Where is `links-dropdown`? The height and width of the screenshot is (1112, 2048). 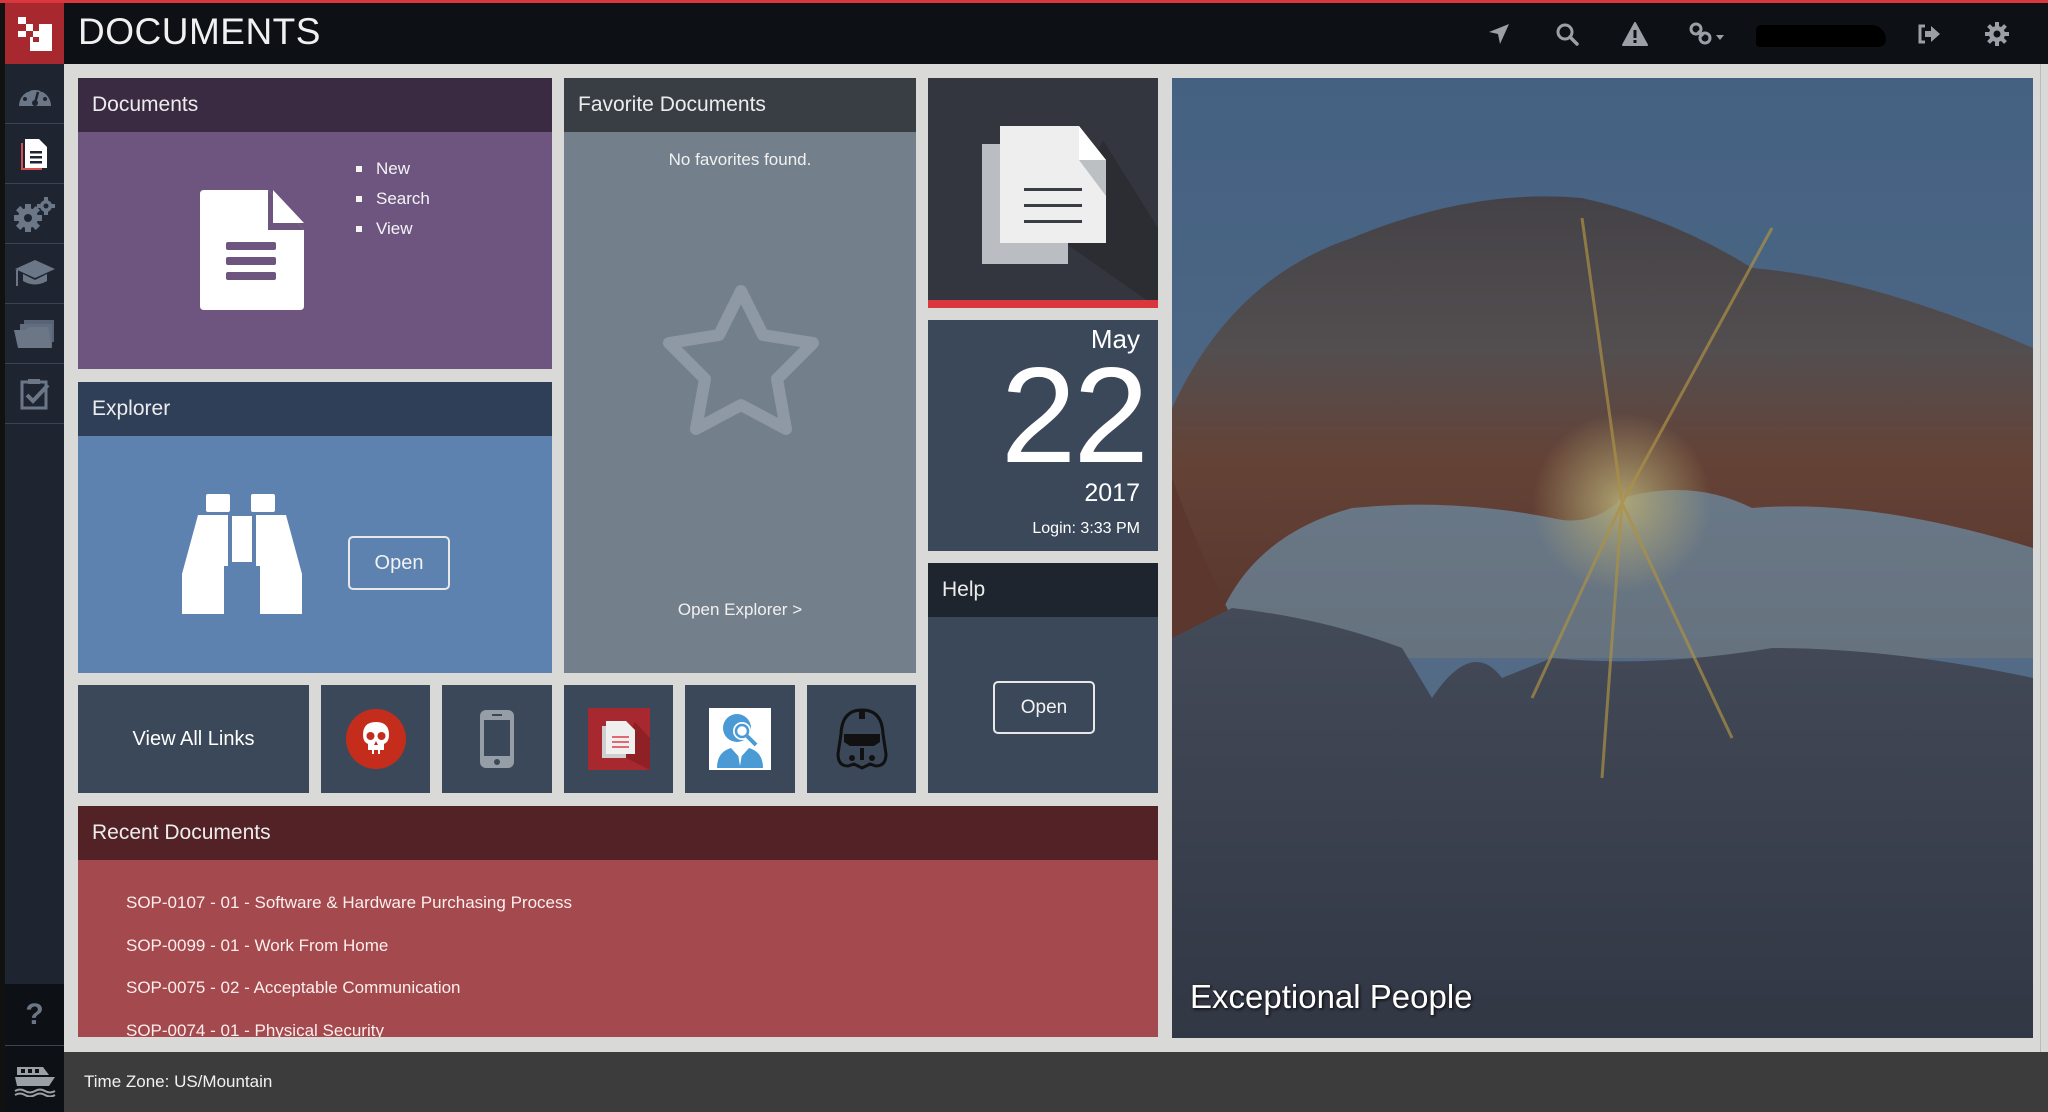
links-dropdown is located at coordinates (1708, 34).